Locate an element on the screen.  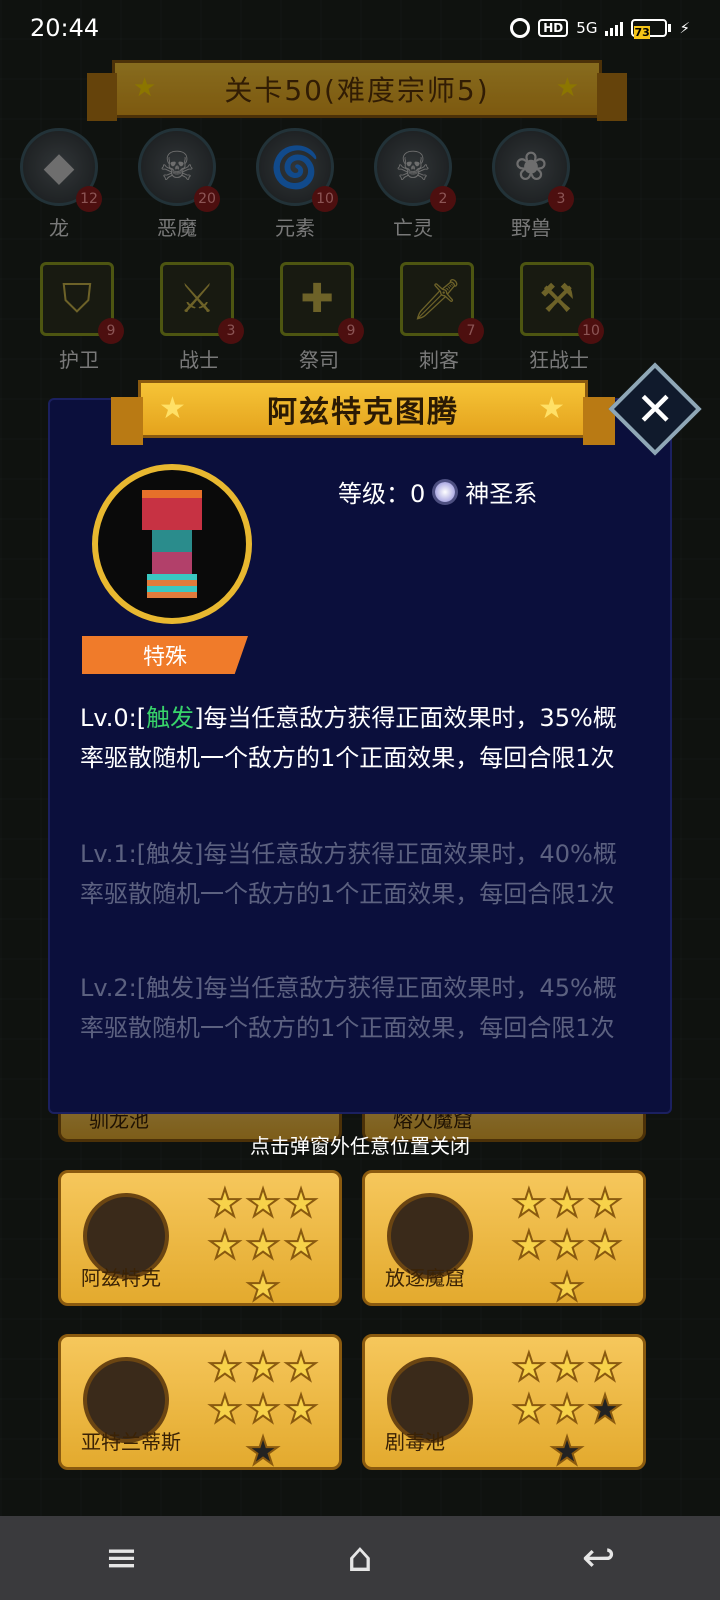
status-time: 20:44 is located at coordinates (65, 28).